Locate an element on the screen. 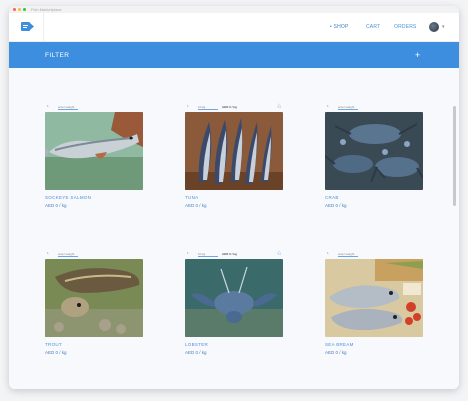 The width and height of the screenshot is (468, 401). product-card: 1 10 kg AED 0 / kg ♘ TUNA AED 0 / kg is located at coordinates (234, 156).